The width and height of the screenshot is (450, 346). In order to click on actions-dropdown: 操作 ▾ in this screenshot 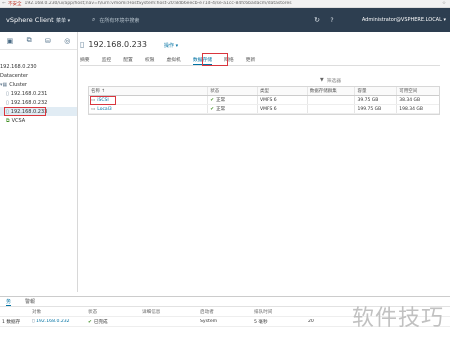, I will do `click(171, 45)`.